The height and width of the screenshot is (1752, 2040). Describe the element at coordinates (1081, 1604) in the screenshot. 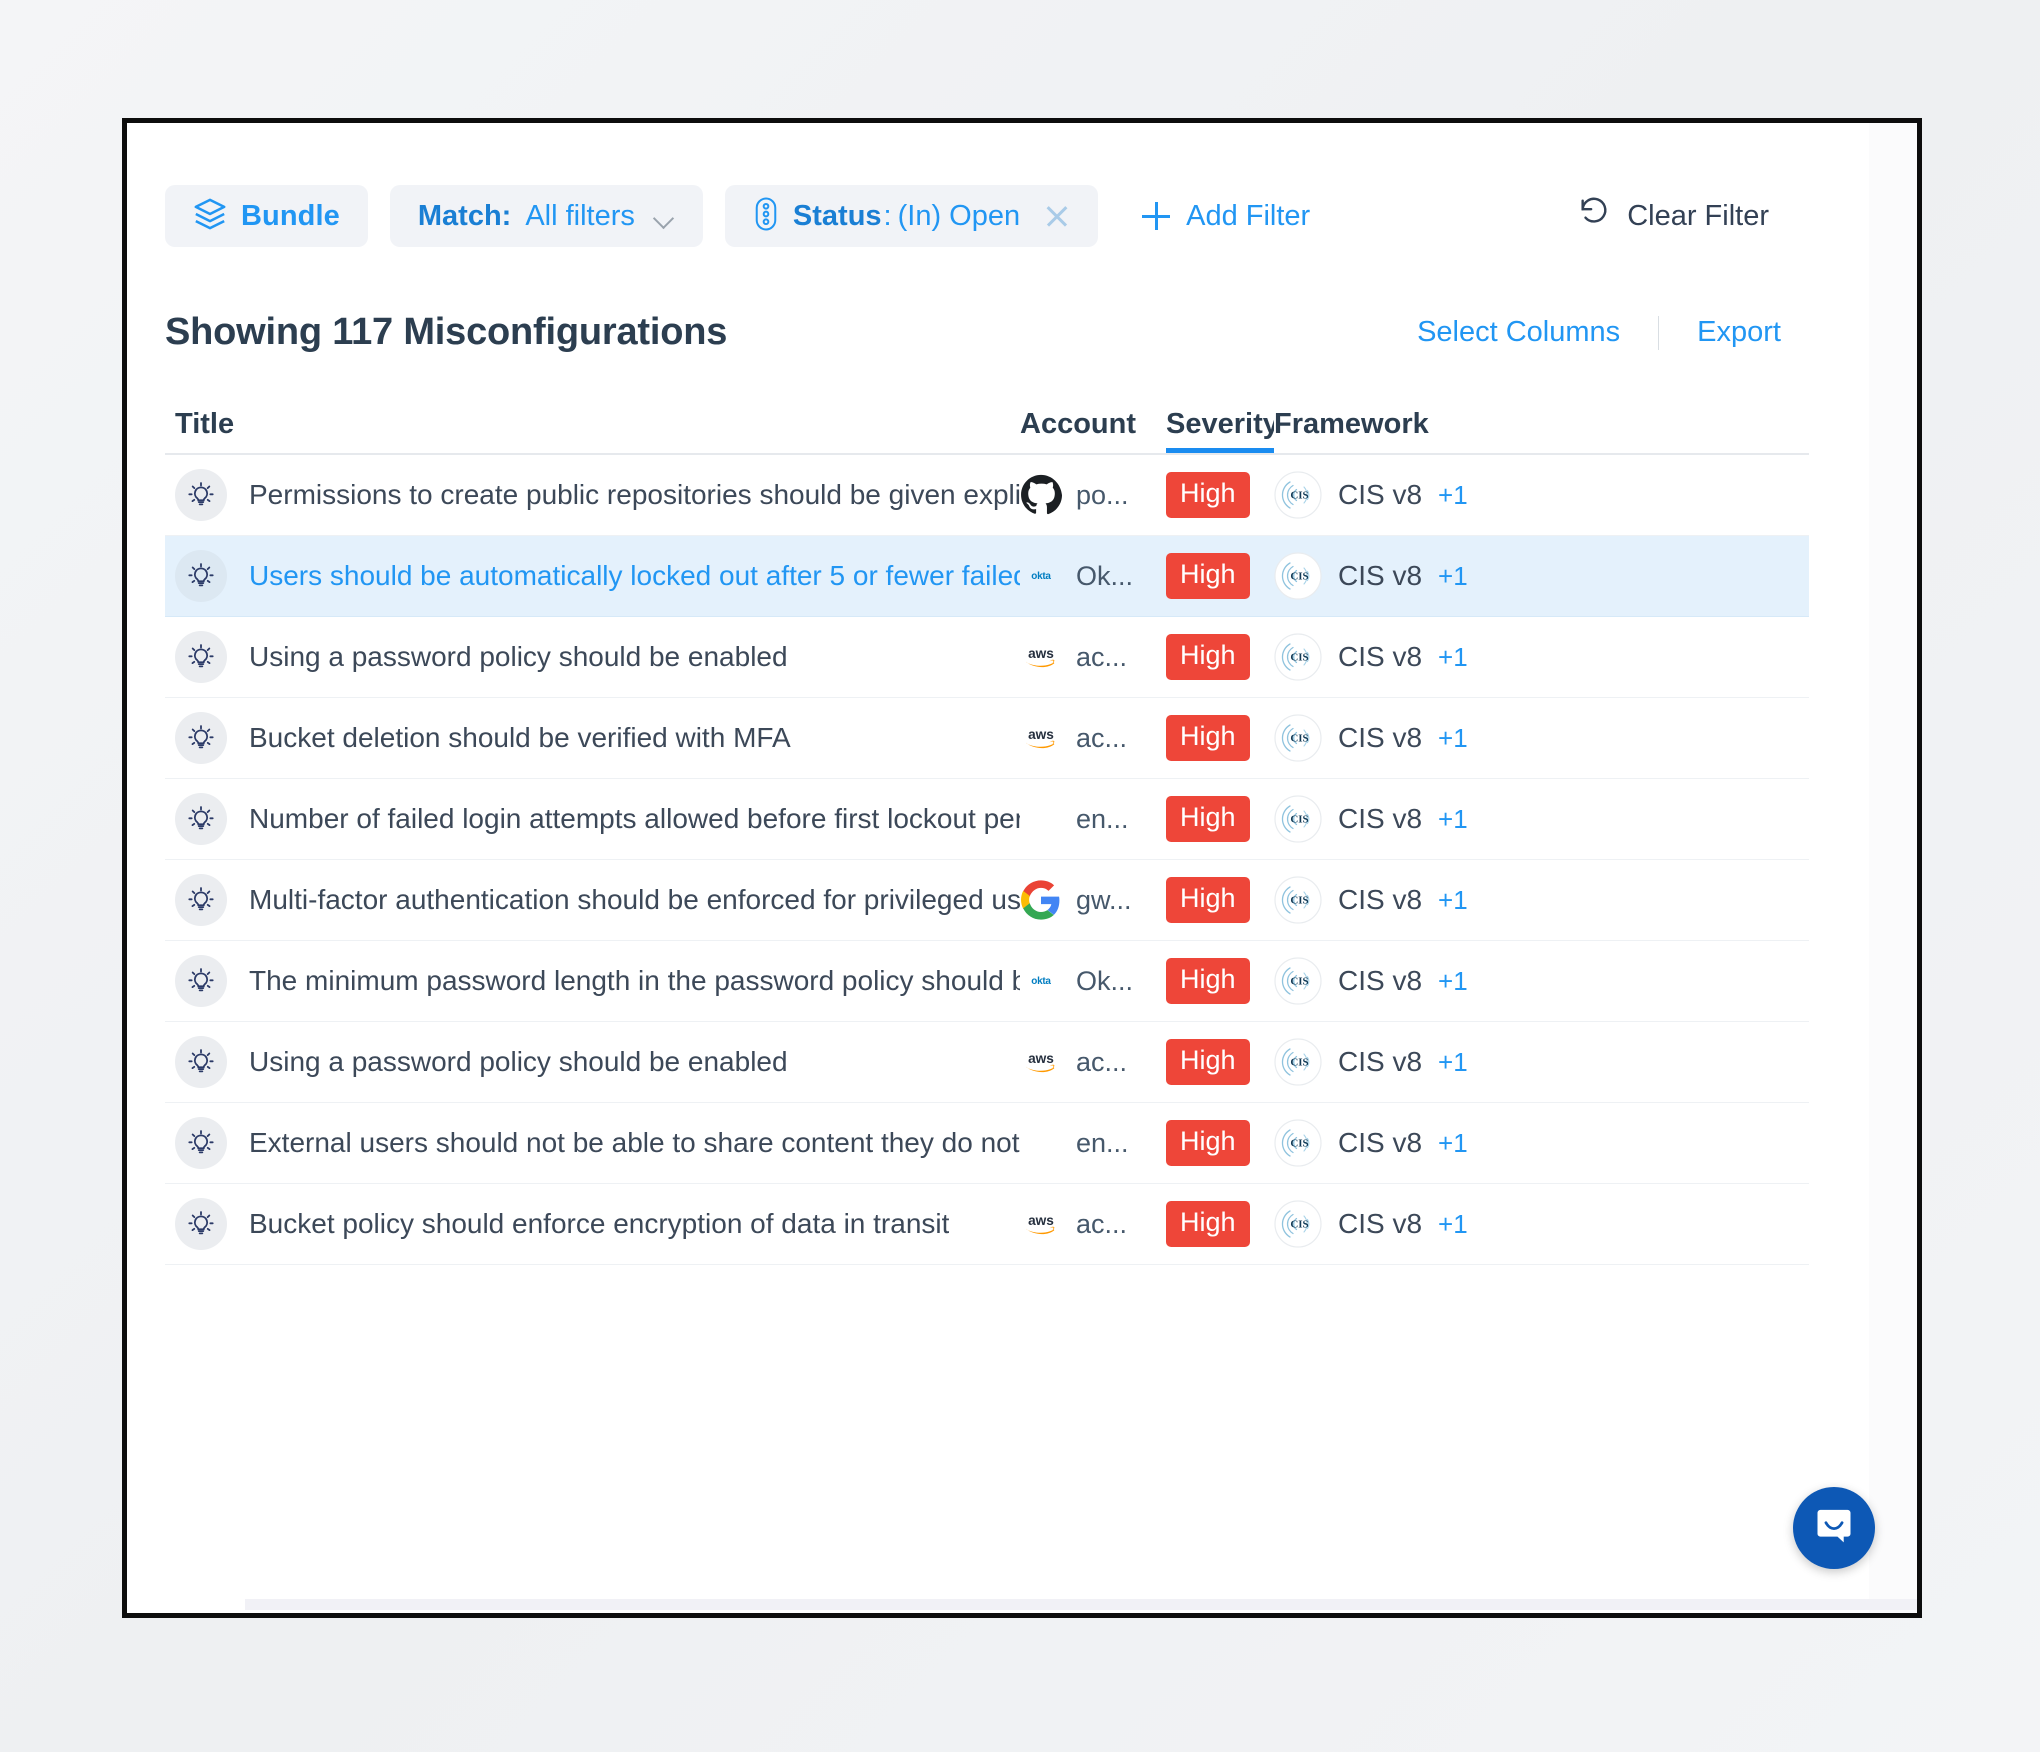

I see `horizontal-scrollbar` at that location.